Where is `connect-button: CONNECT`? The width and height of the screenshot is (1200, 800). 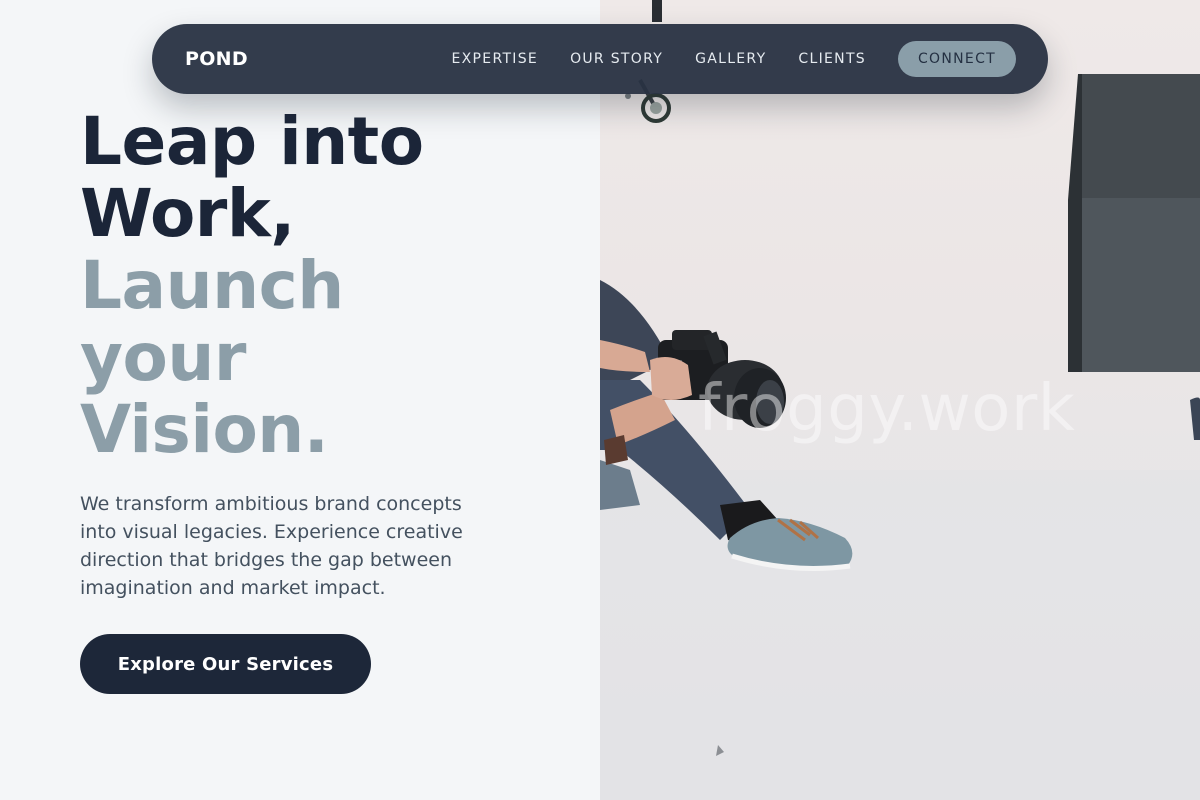
connect-button: CONNECT is located at coordinates (956, 59).